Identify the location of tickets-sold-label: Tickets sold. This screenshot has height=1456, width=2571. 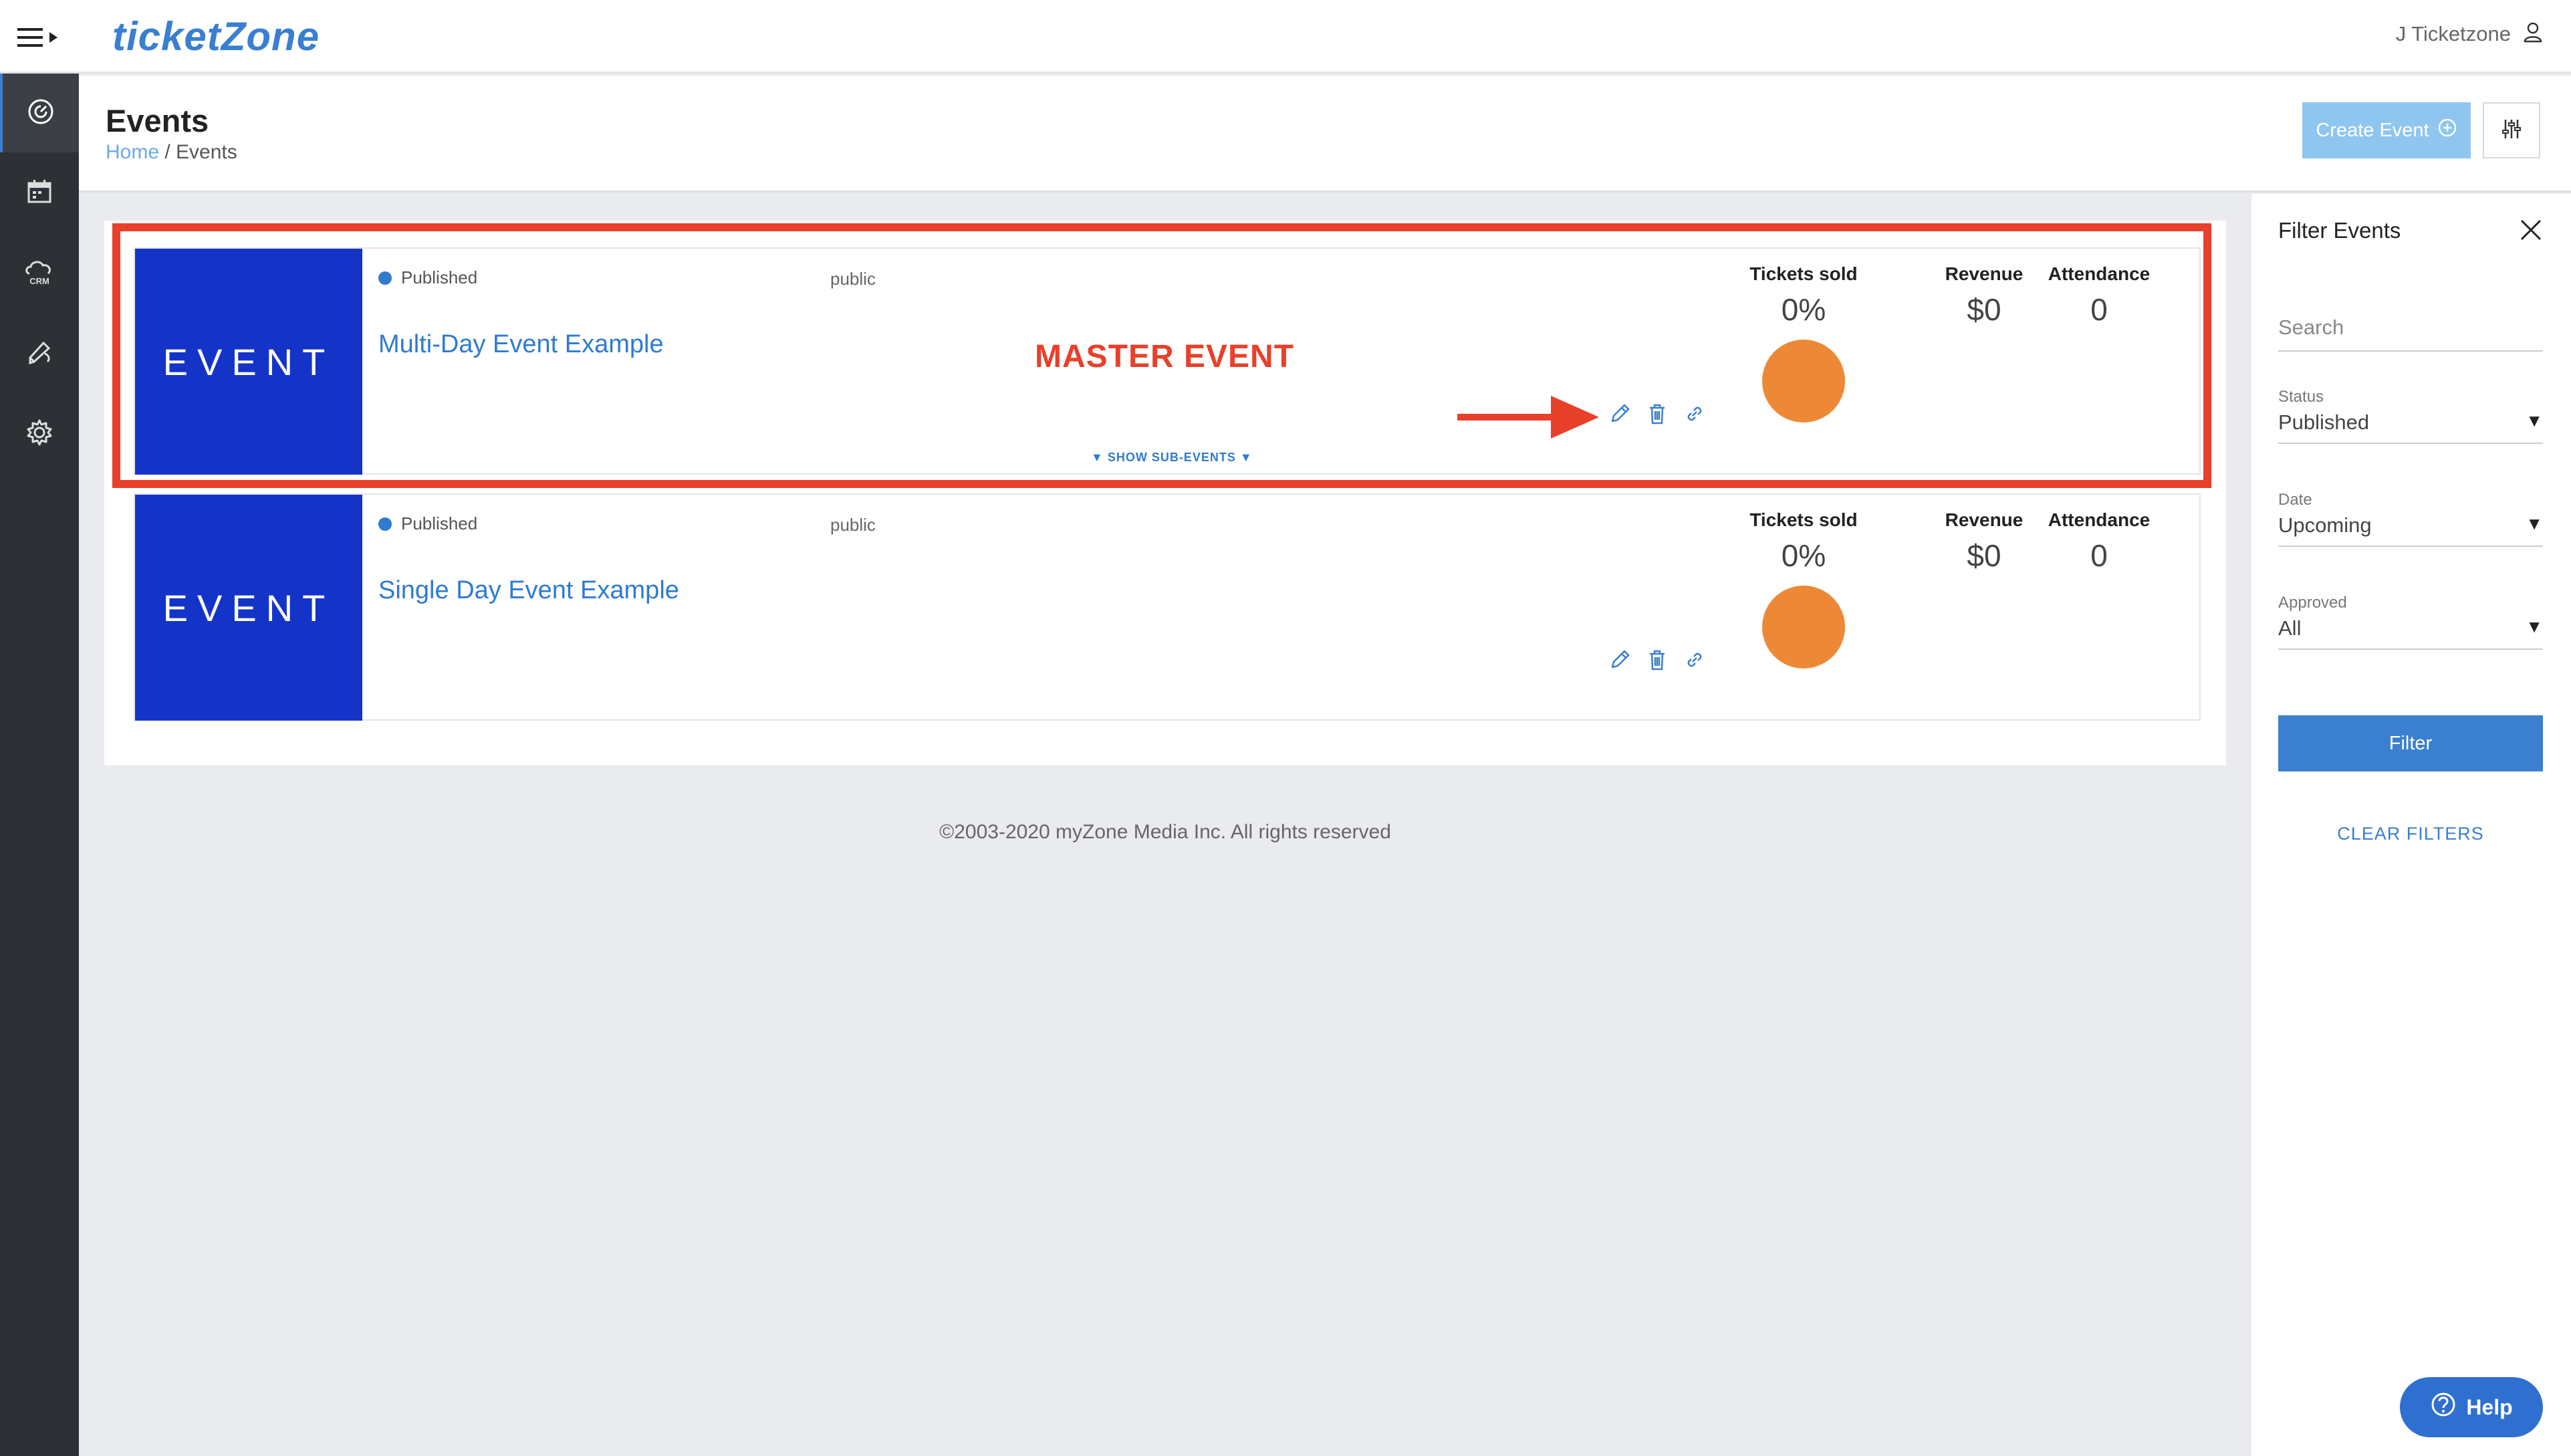
(1804, 519).